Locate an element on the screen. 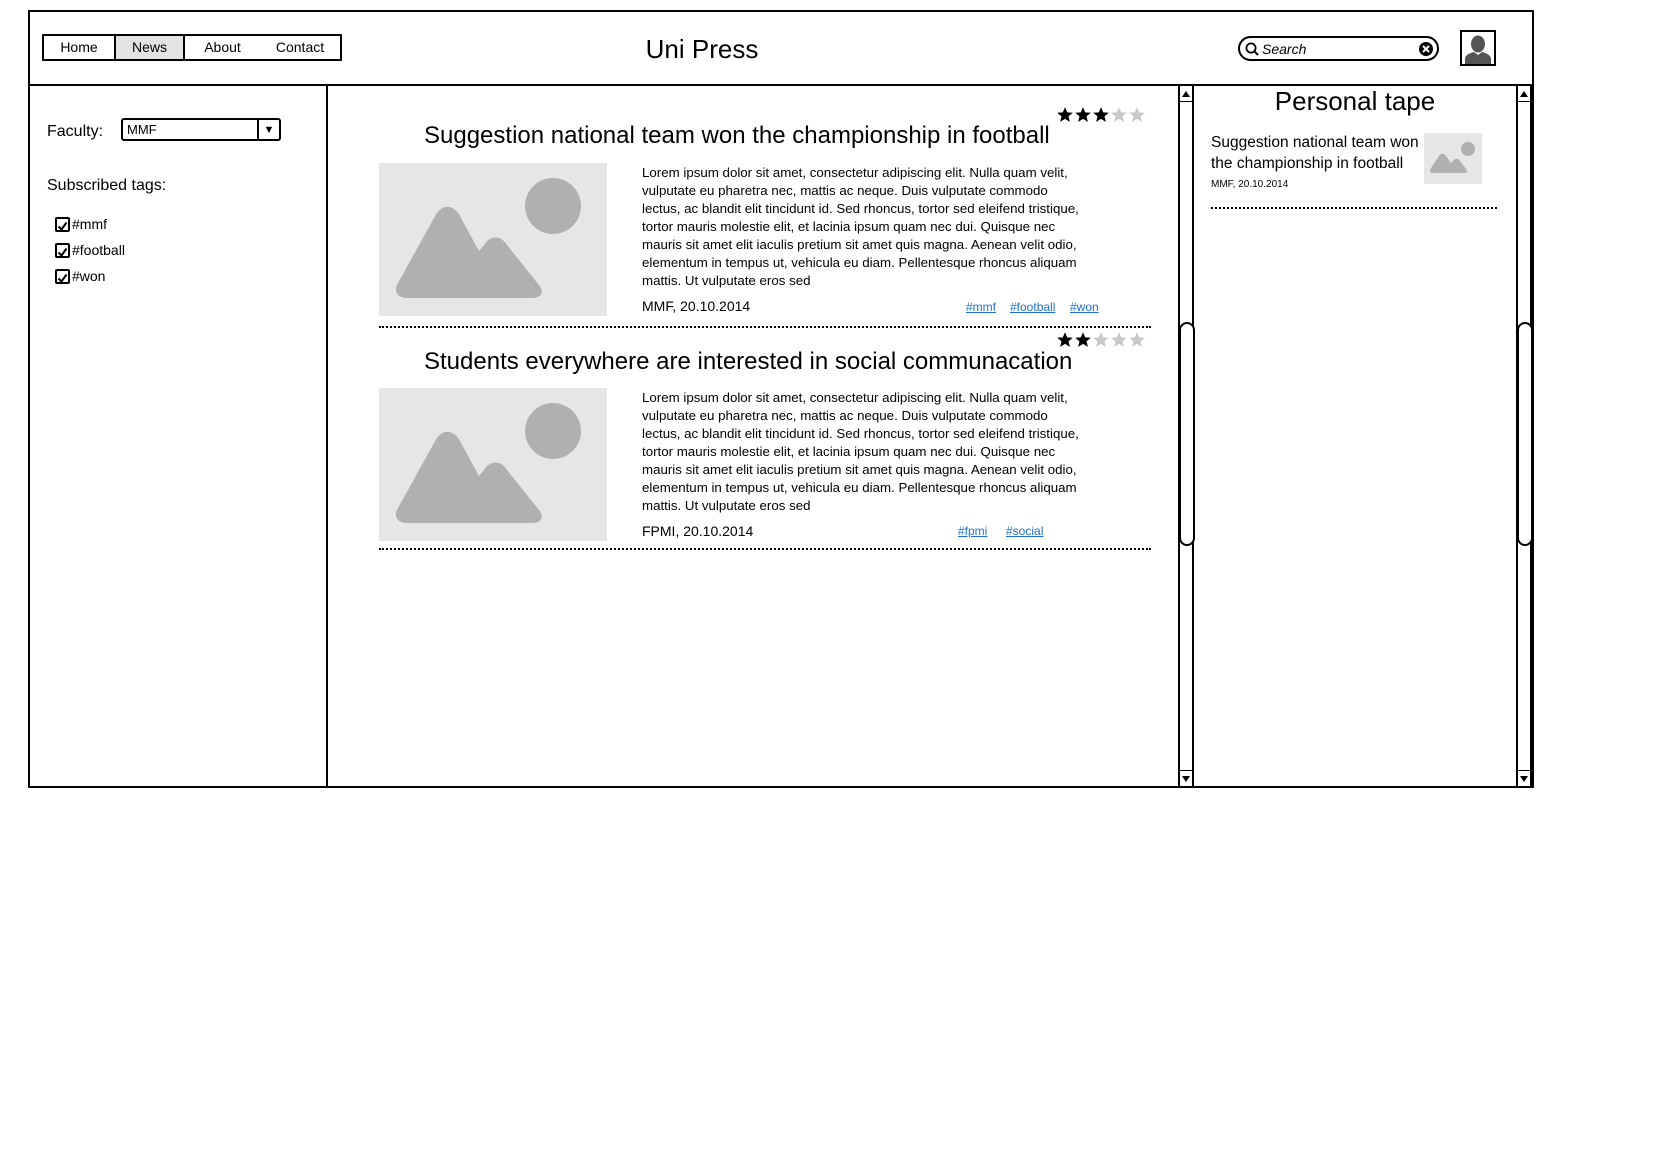 The image size is (1663, 1150). tag-checkbox-label: #football is located at coordinates (98, 250).